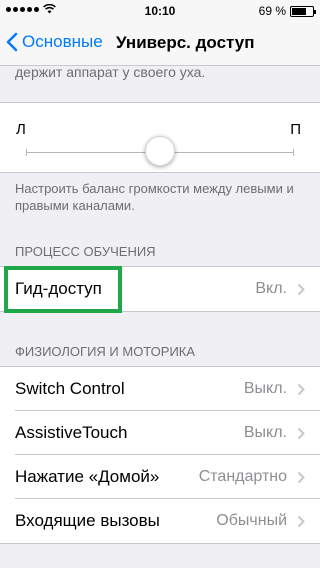  Describe the element at coordinates (70, 388) in the screenshot. I see `row-label: Switch Control` at that location.